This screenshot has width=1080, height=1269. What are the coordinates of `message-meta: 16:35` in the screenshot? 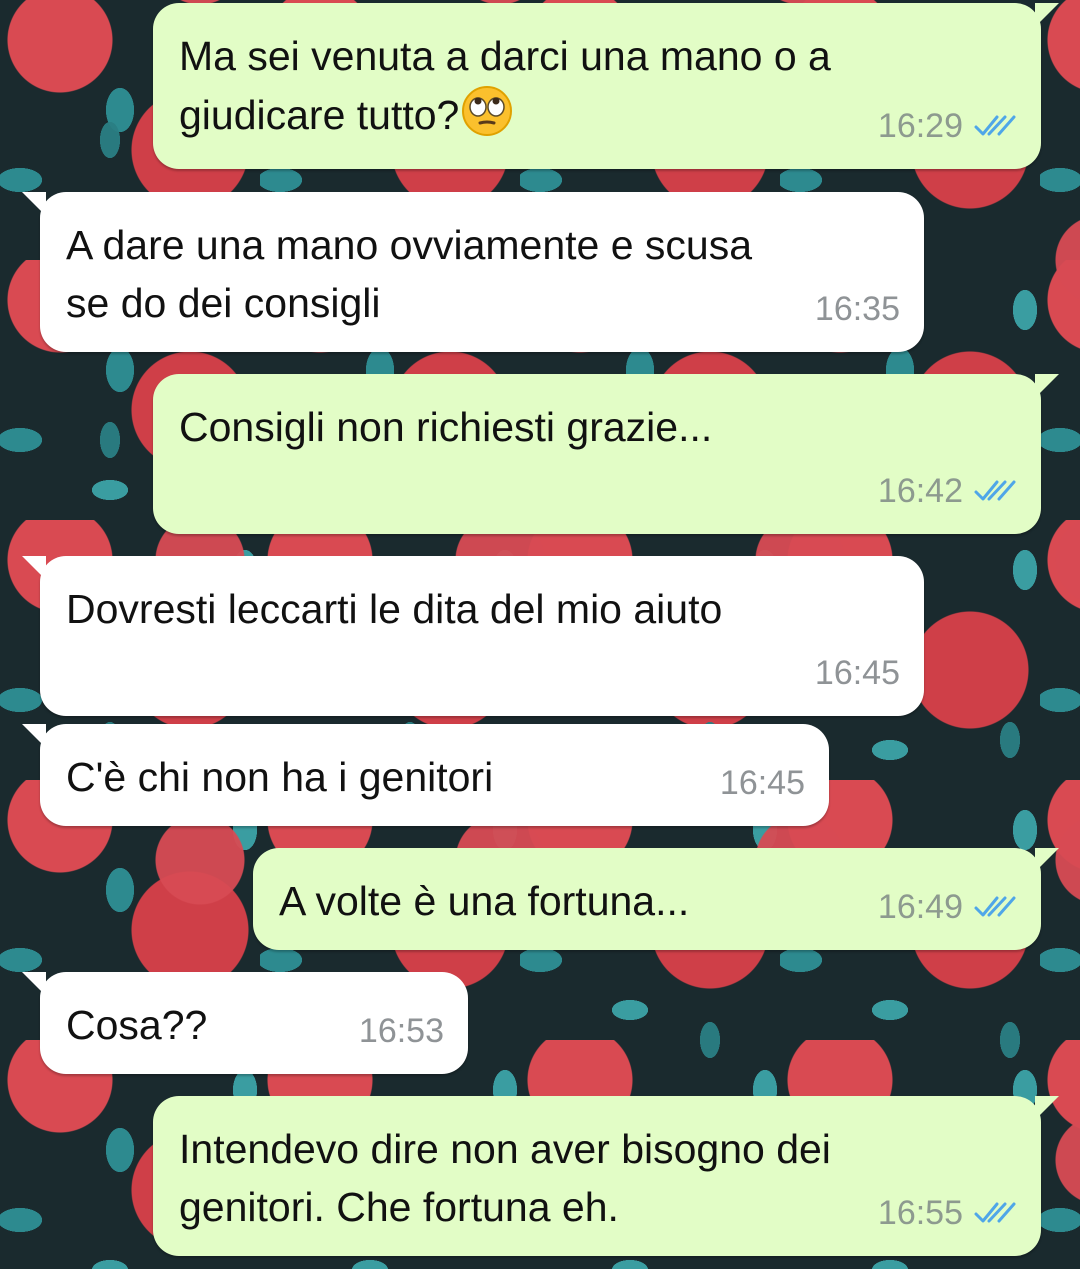 It's located at (857, 309).